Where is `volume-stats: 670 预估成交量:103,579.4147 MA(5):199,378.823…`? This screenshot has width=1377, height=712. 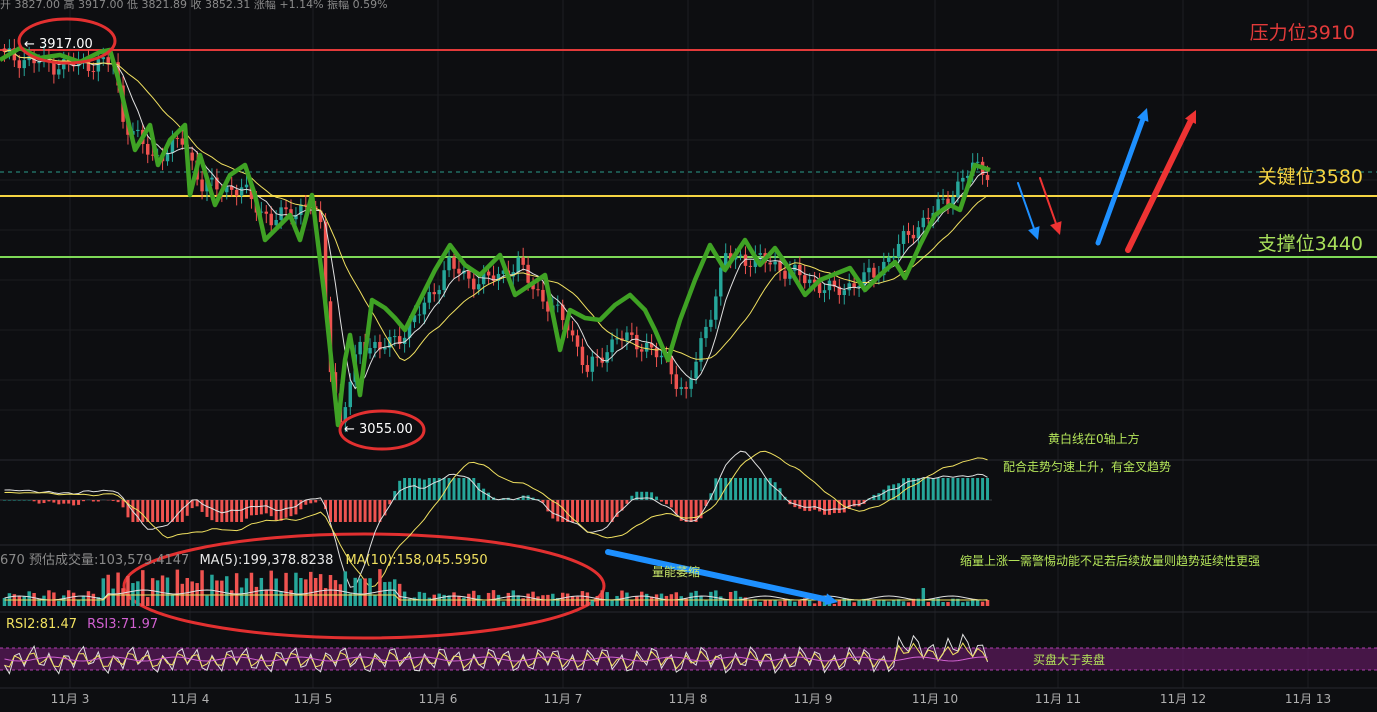
volume-stats: 670 预估成交量:103,579.4147 MA(5):199,378.823… is located at coordinates (244, 558).